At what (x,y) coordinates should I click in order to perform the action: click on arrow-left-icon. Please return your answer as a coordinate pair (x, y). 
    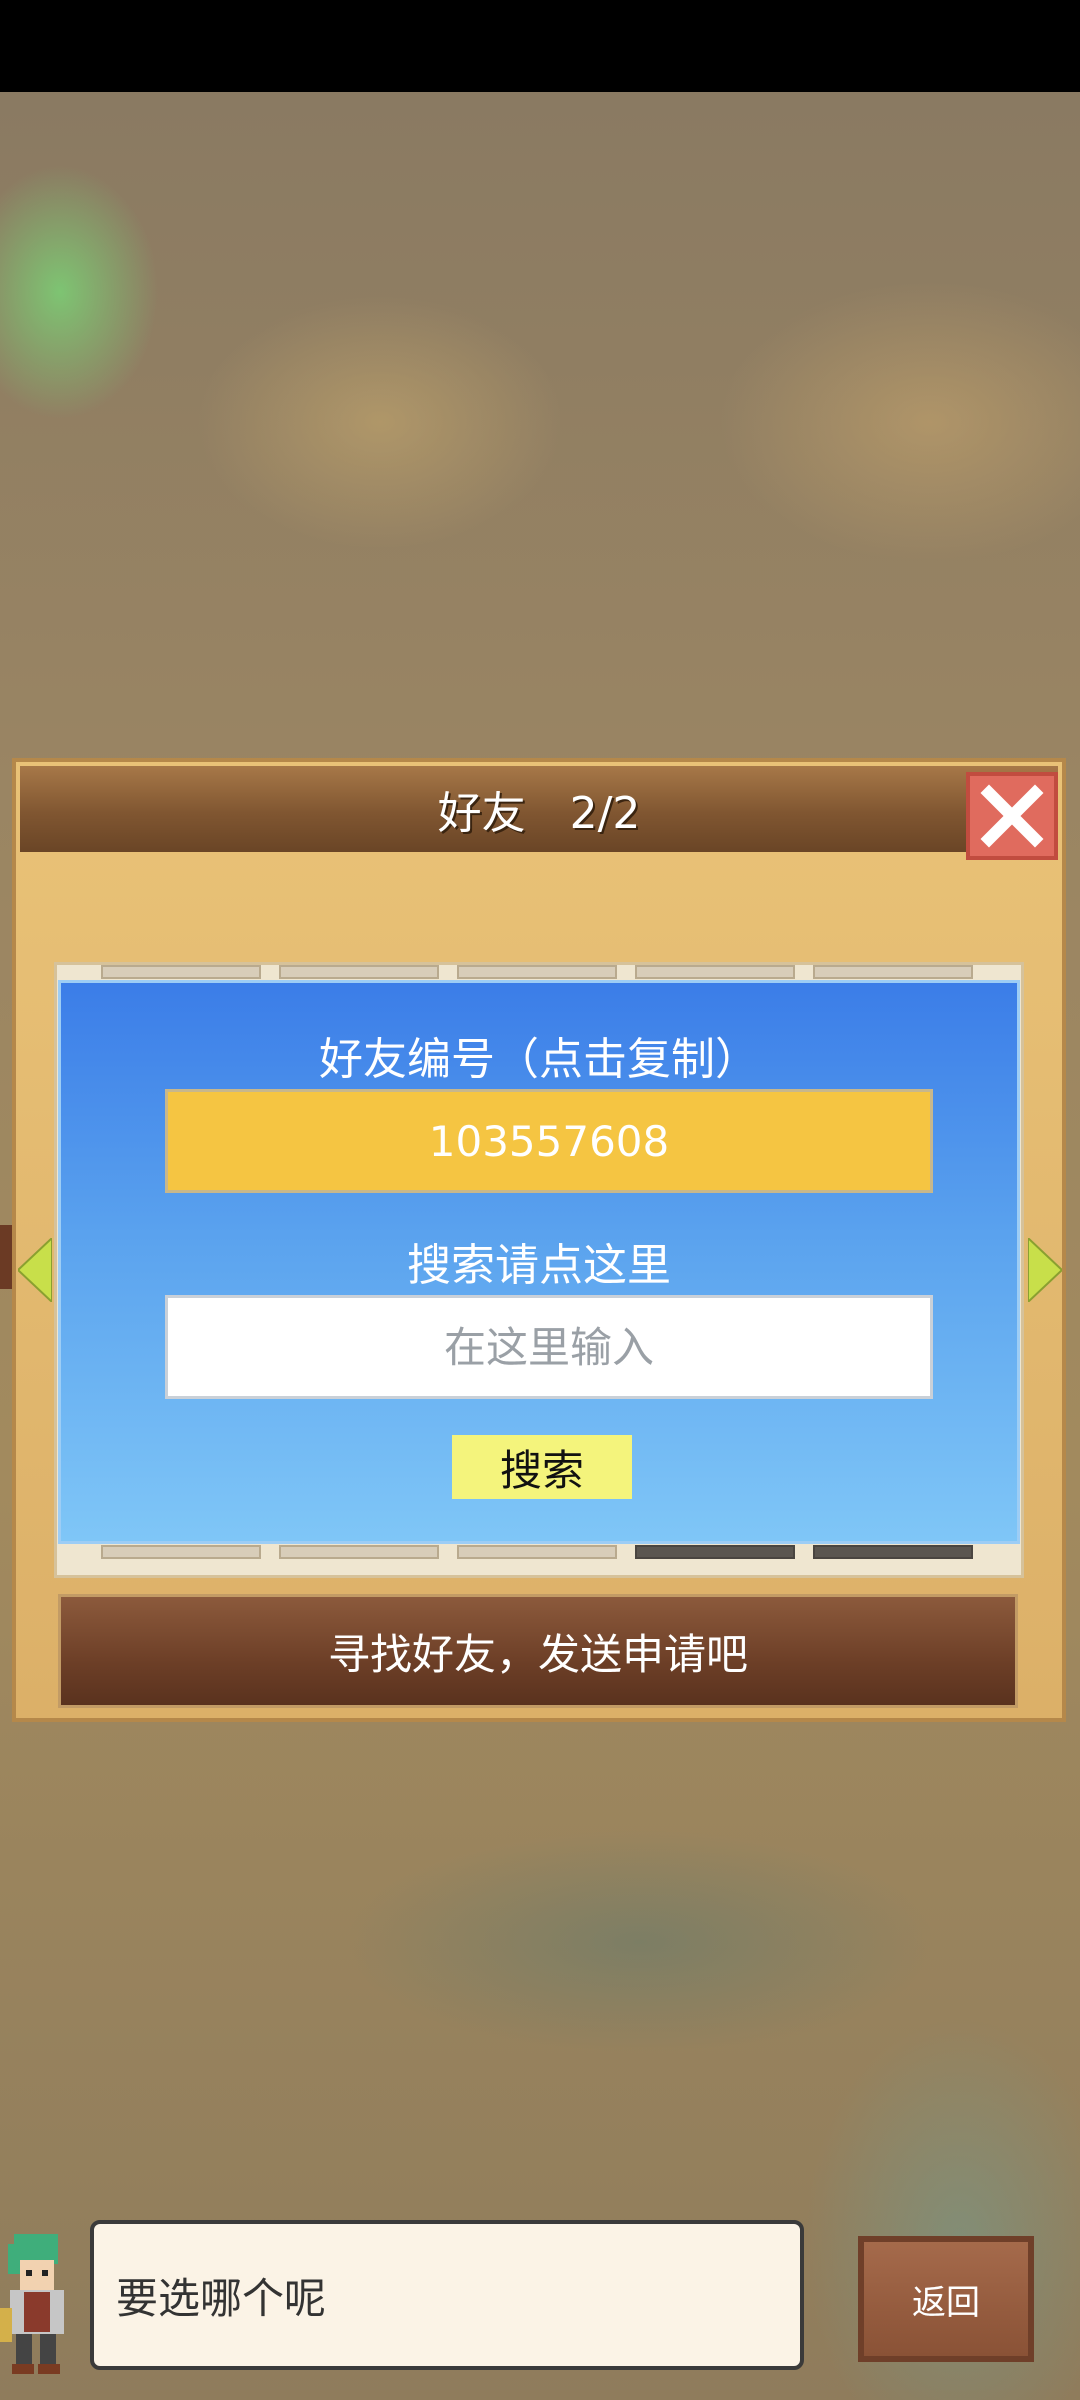
    Looking at the image, I should click on (35, 1270).